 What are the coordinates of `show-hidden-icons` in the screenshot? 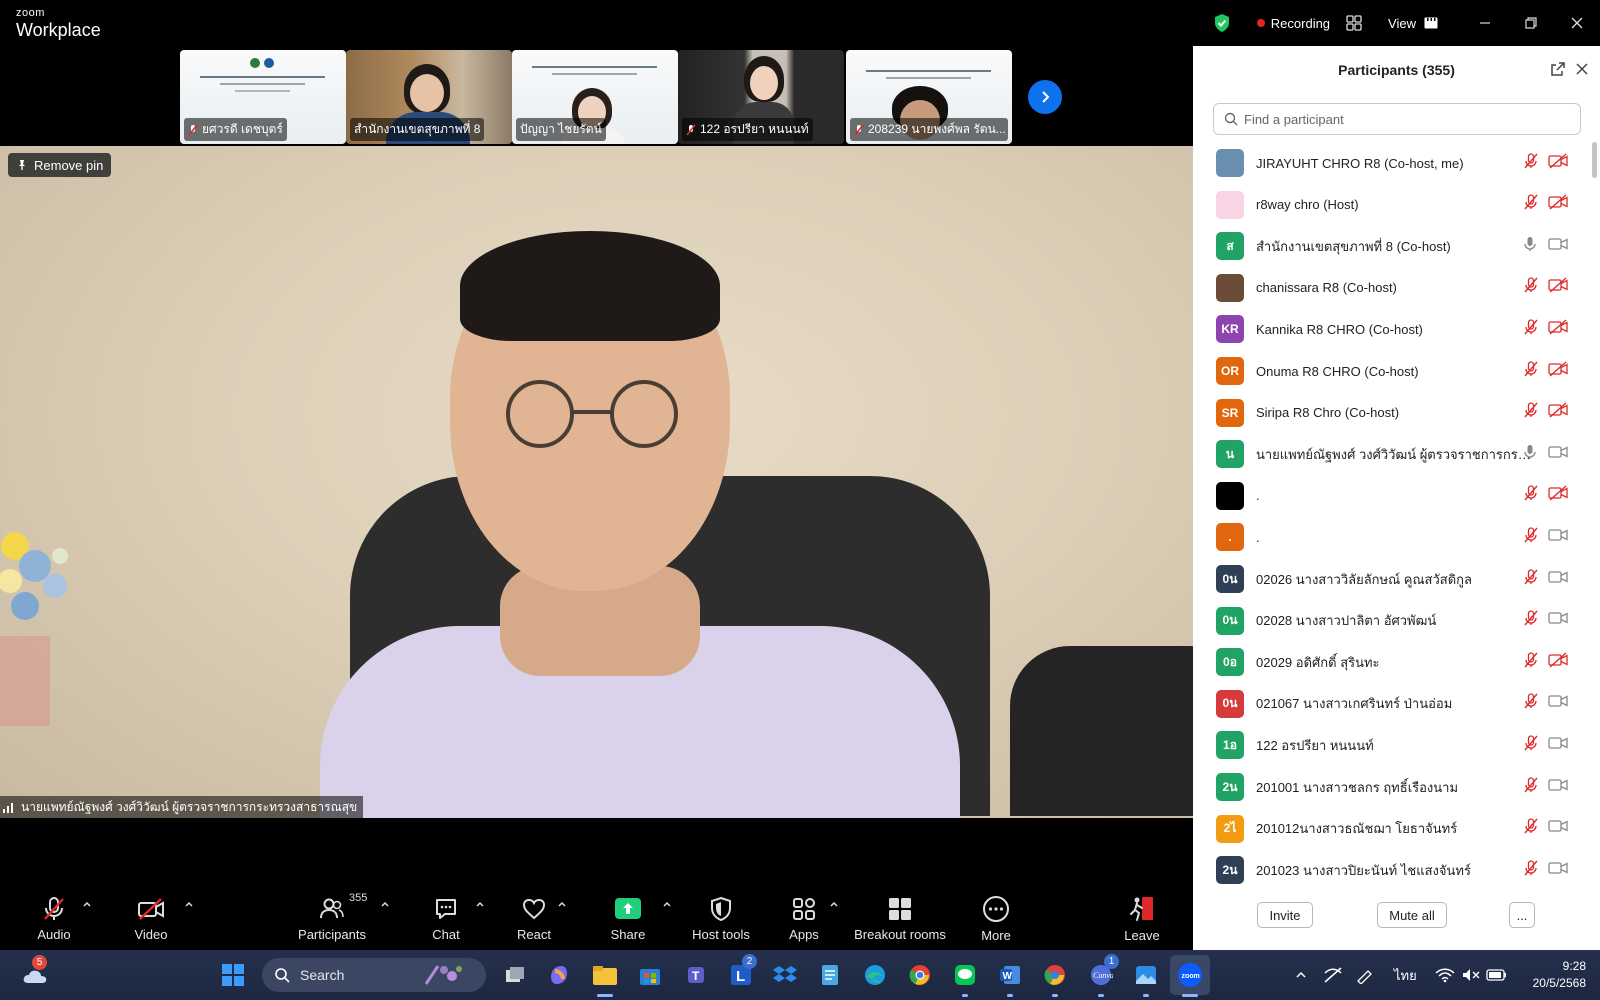 It's located at (1301, 975).